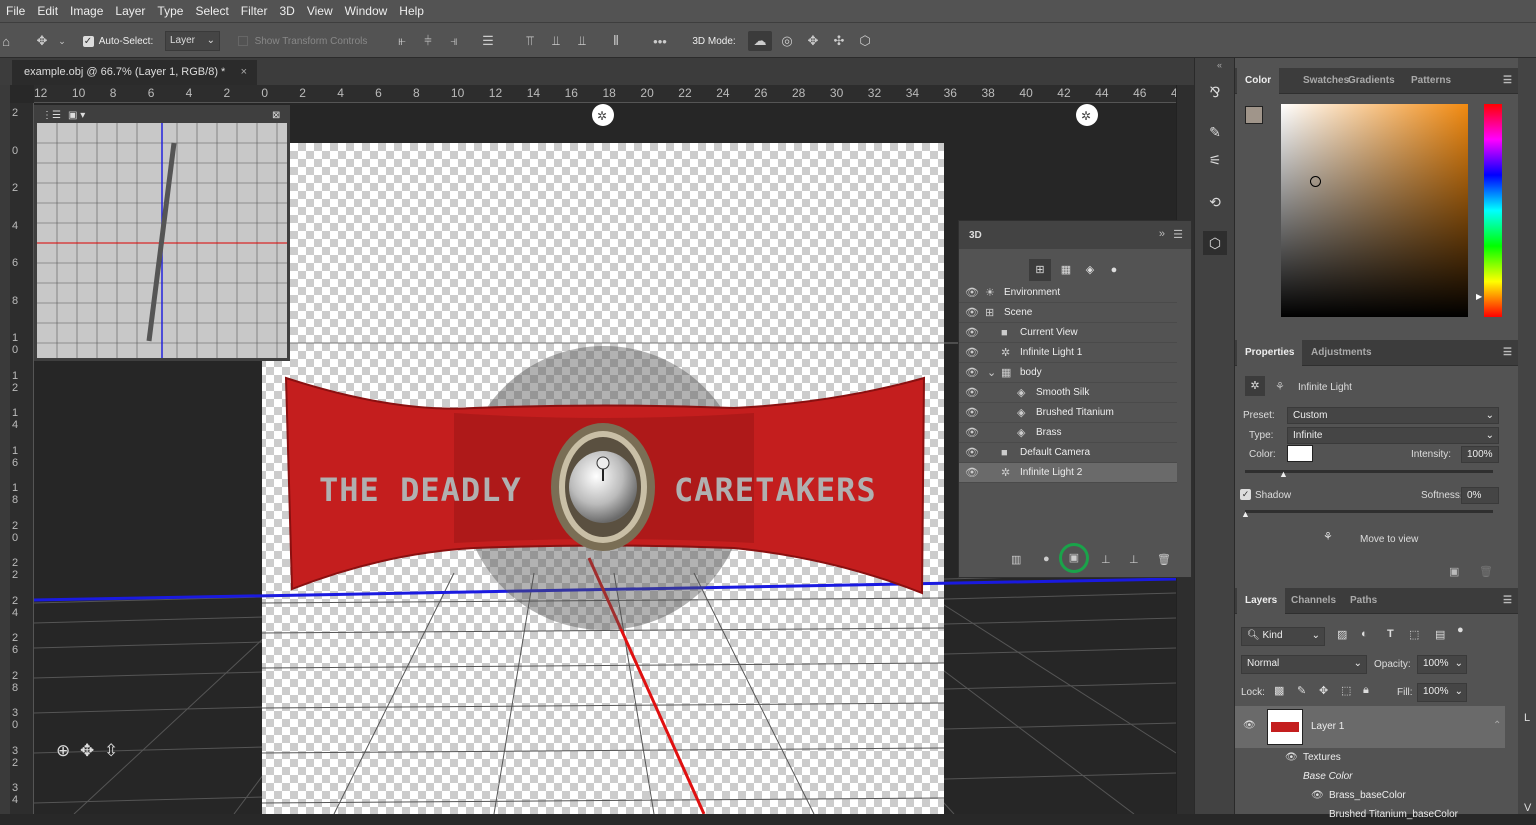 The image size is (1536, 825). Describe the element at coordinates (1507, 81) in the screenshot. I see `color-panel-menu-icon: ☰` at that location.